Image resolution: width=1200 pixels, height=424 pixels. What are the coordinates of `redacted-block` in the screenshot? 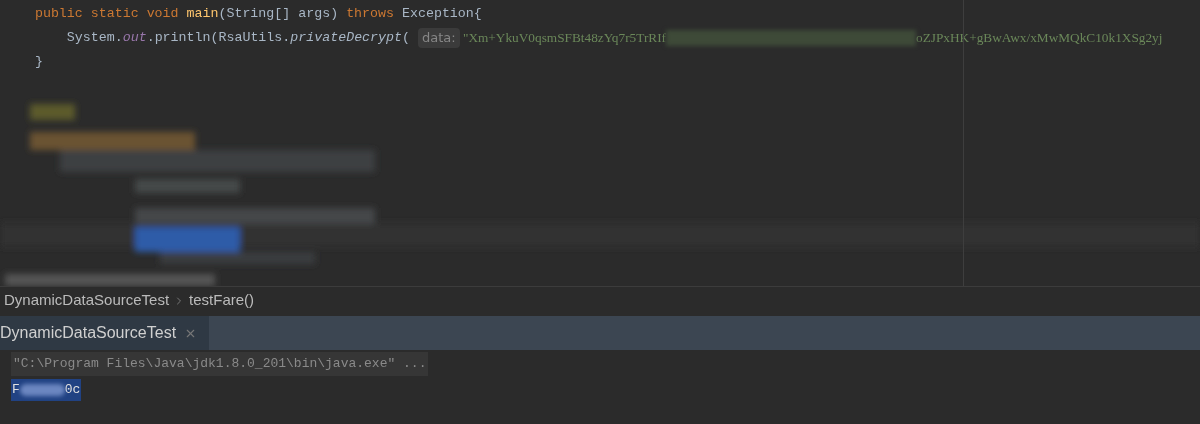 It's located at (42, 389).